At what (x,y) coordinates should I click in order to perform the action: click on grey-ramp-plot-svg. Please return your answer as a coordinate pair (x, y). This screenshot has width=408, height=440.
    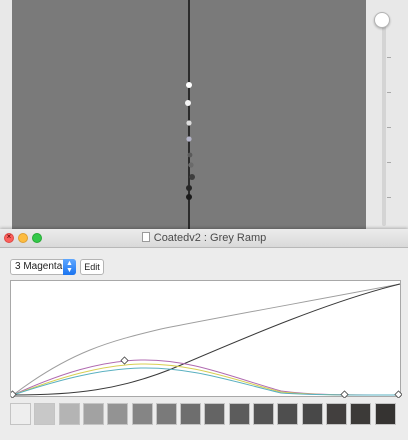
    Looking at the image, I should click on (190, 114).